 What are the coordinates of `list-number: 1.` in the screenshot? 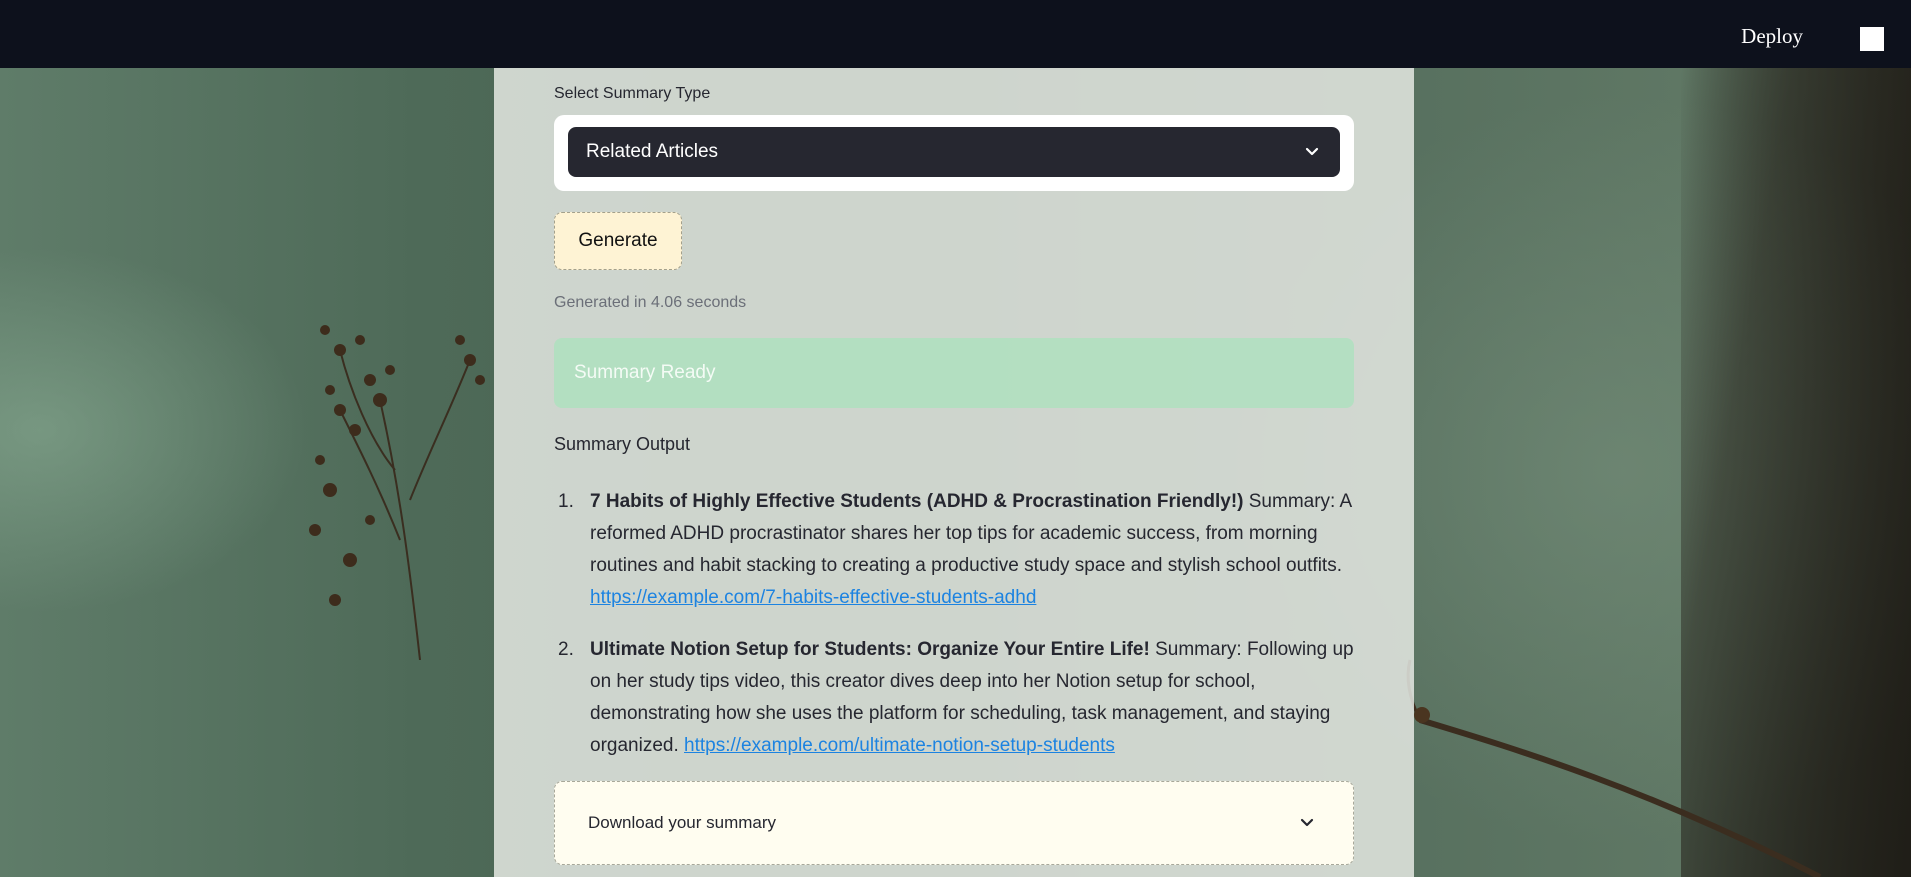 It's located at (566, 501).